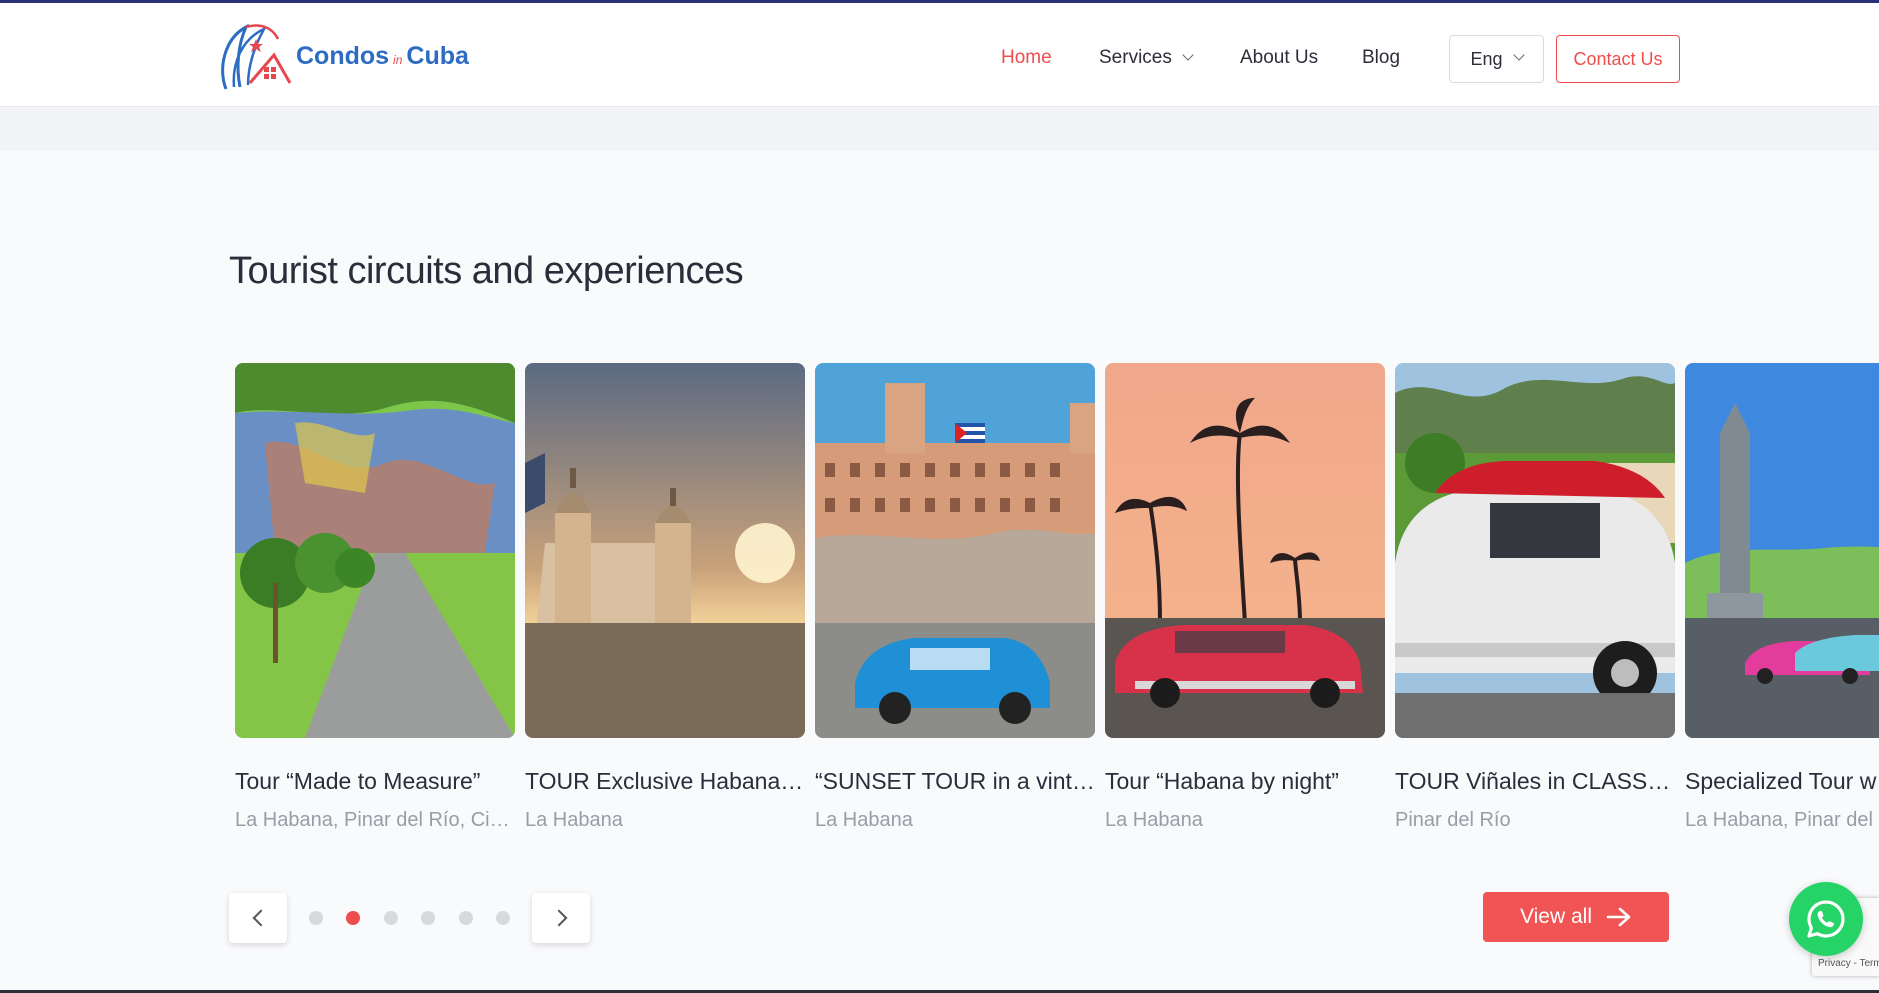 The width and height of the screenshot is (1879, 993). Describe the element at coordinates (1486, 58) in the screenshot. I see `language-label: Eng` at that location.